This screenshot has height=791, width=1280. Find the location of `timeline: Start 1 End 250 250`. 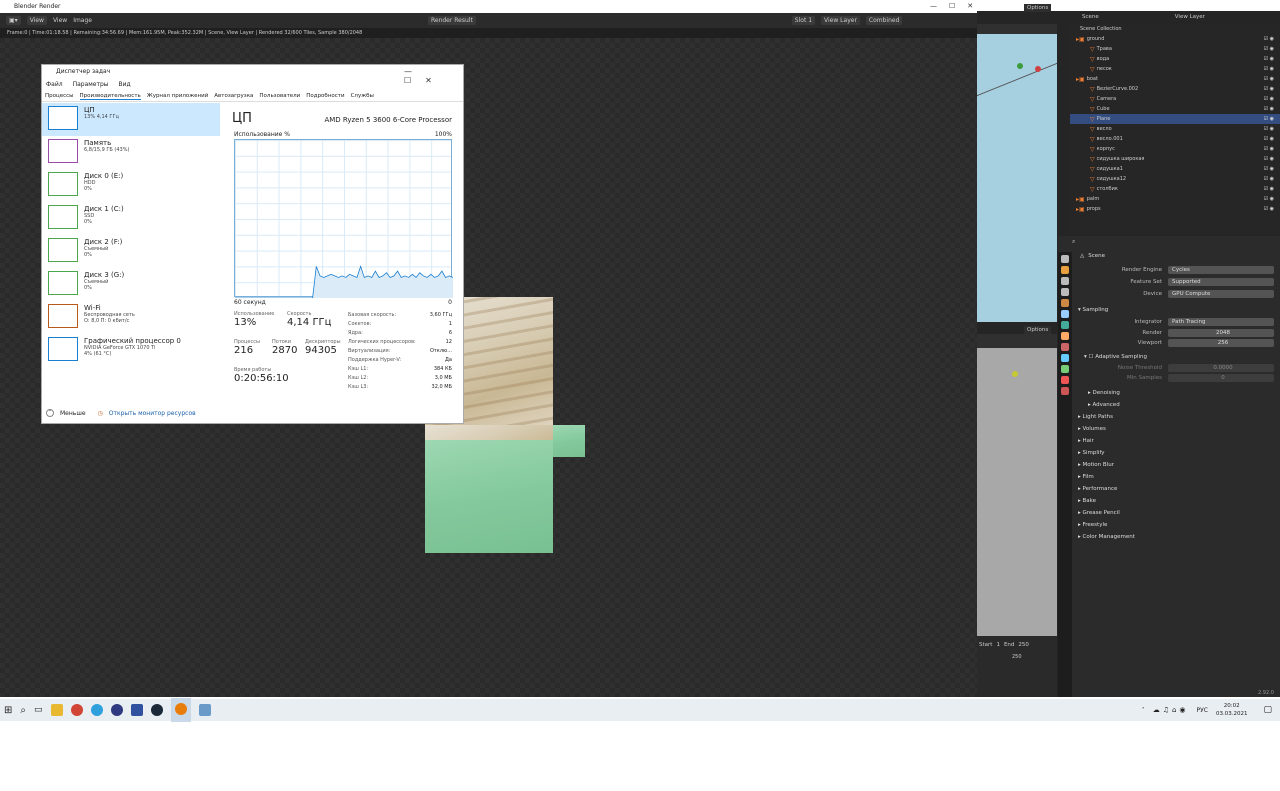

timeline: Start 1 End 250 250 is located at coordinates (1017, 666).